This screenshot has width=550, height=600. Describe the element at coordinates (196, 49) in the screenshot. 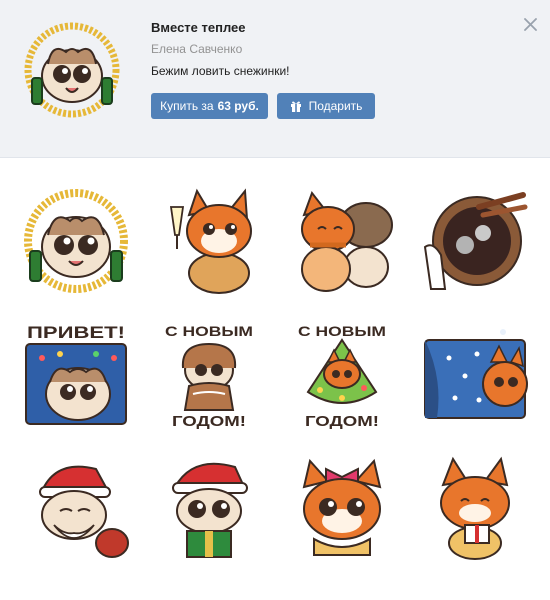

I see `pack-author: Елена Савченко` at that location.